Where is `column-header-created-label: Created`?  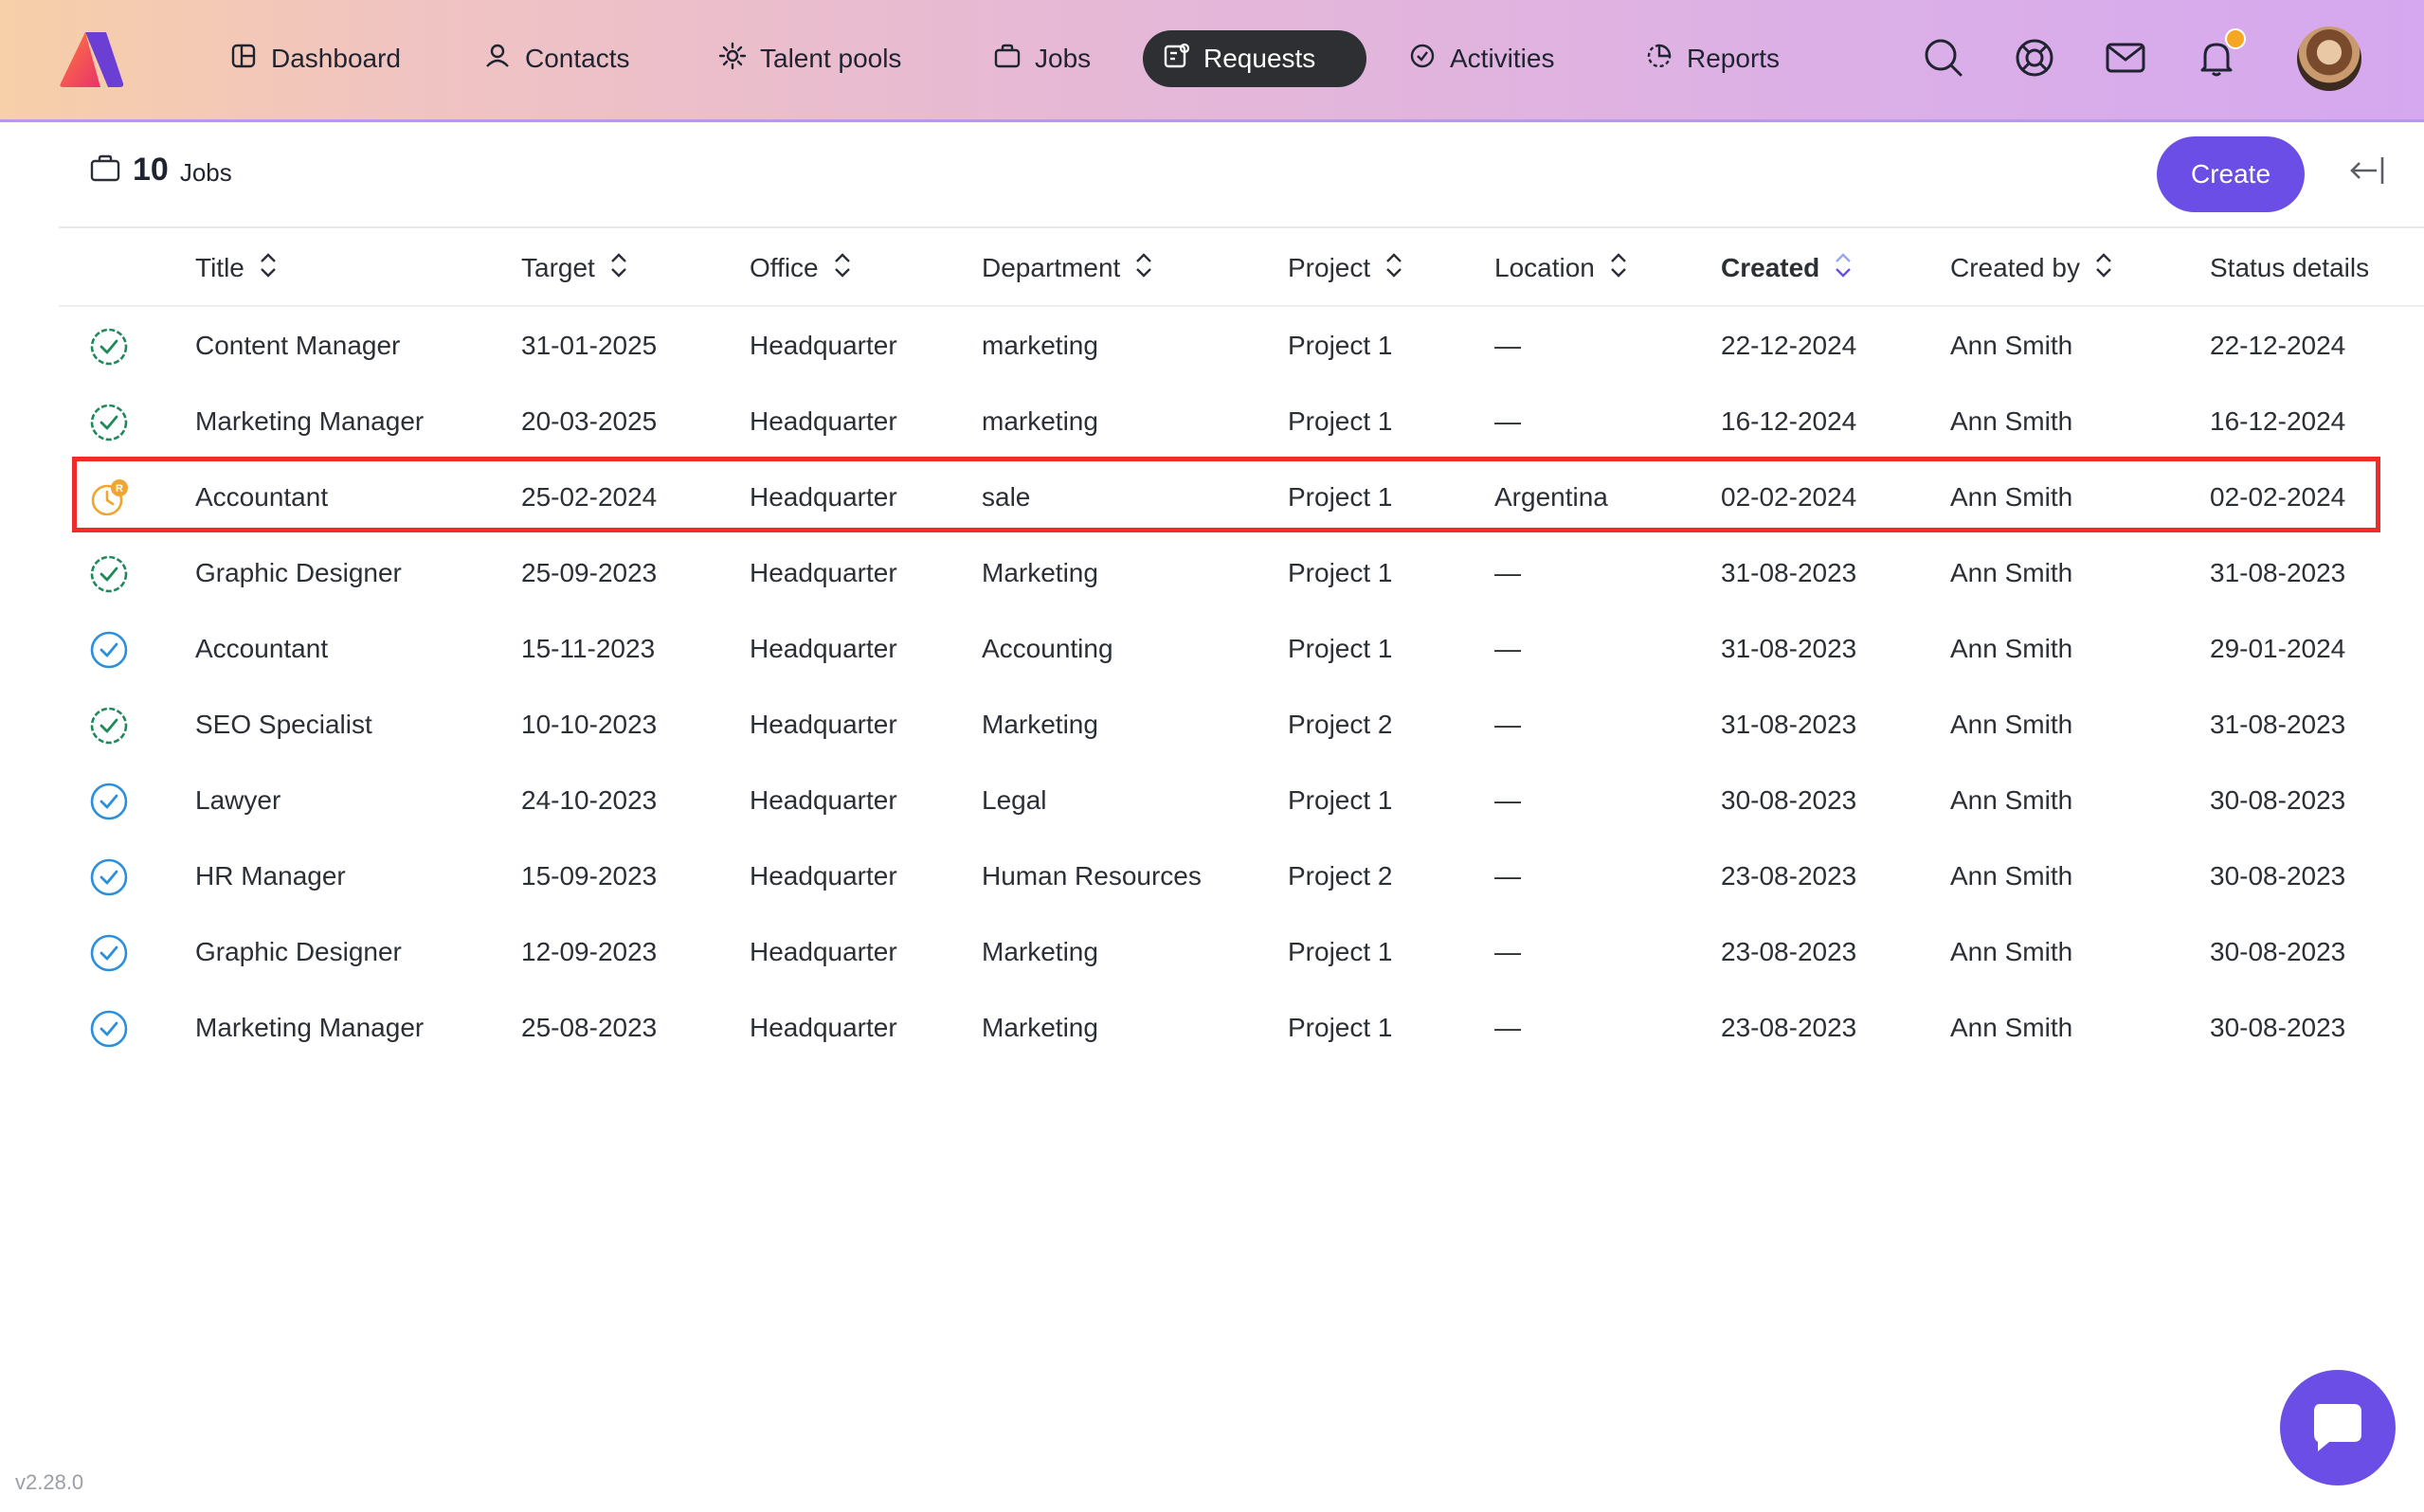
column-header-created-label: Created is located at coordinates (1770, 267).